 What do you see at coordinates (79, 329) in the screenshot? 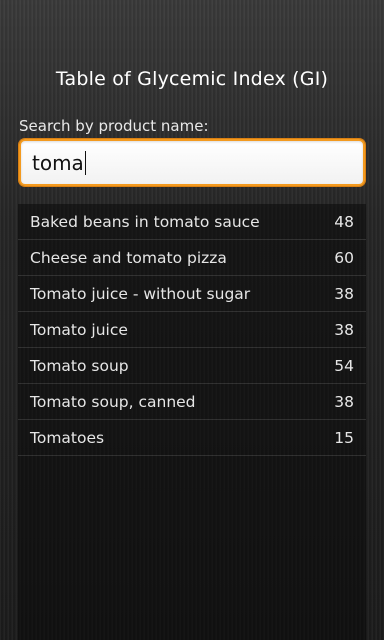
I see `product-name: Tomato juice` at bounding box center [79, 329].